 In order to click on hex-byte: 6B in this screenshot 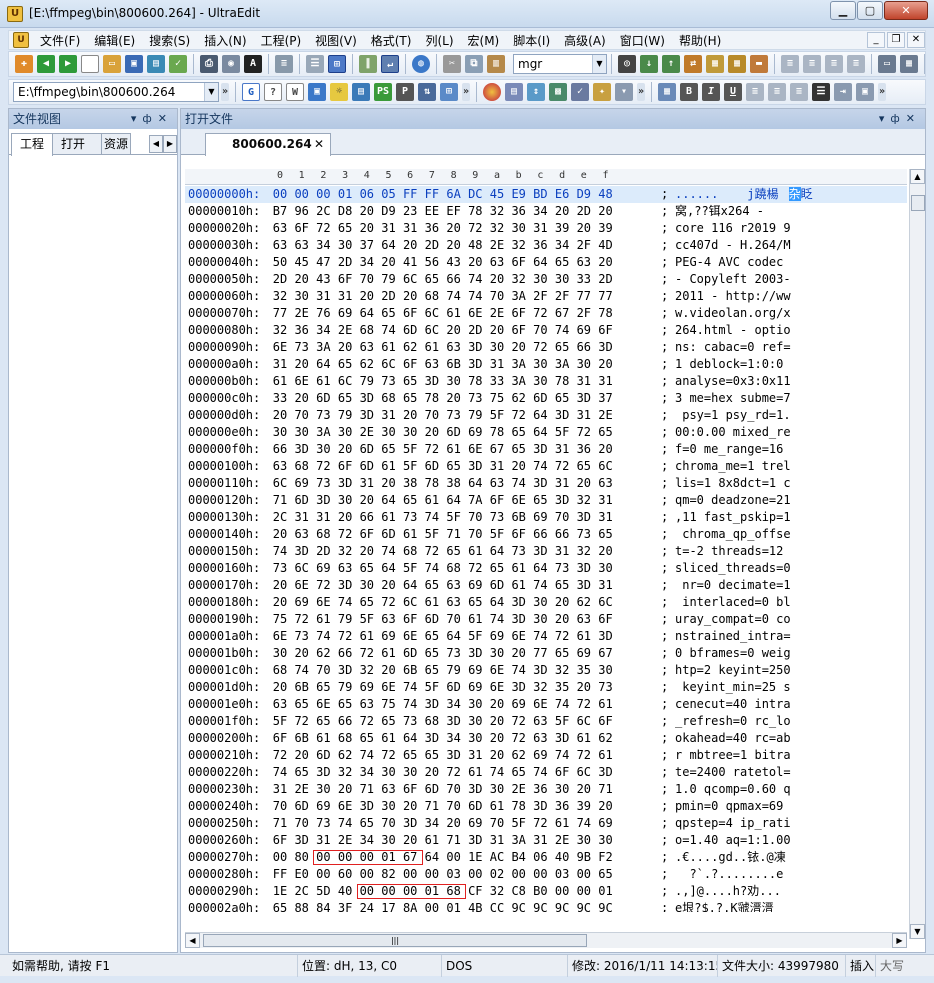, I will do `click(302, 687)`.